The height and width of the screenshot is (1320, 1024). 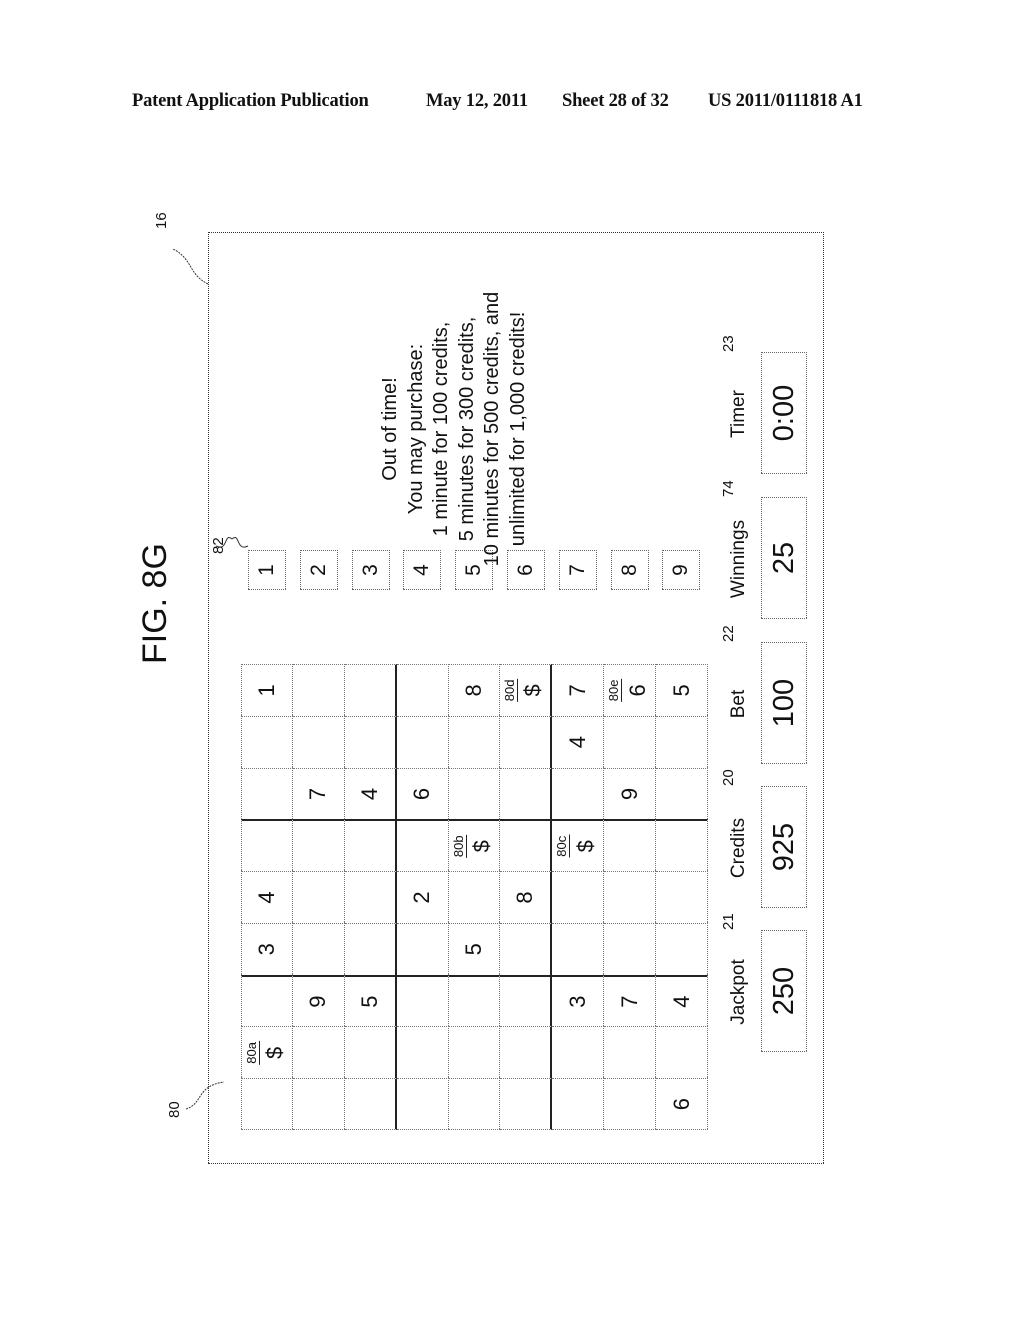 I want to click on number-button-8: 8, so click(x=629, y=570).